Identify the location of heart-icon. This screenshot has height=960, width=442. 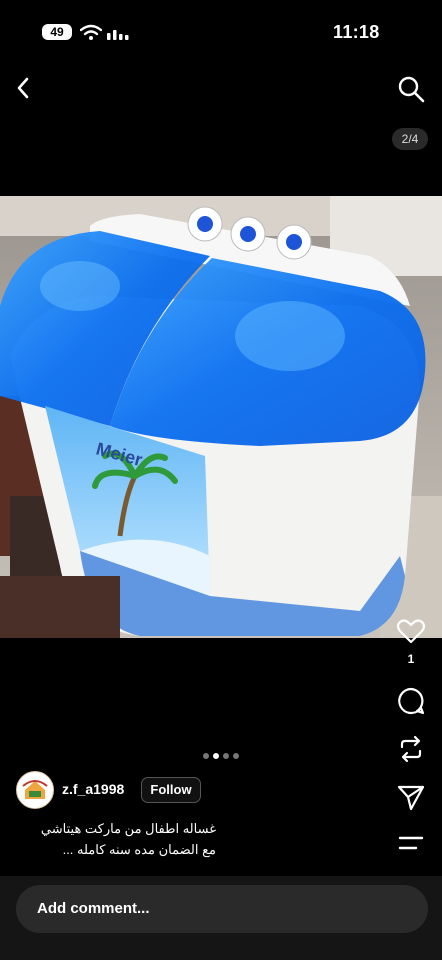
(411, 631).